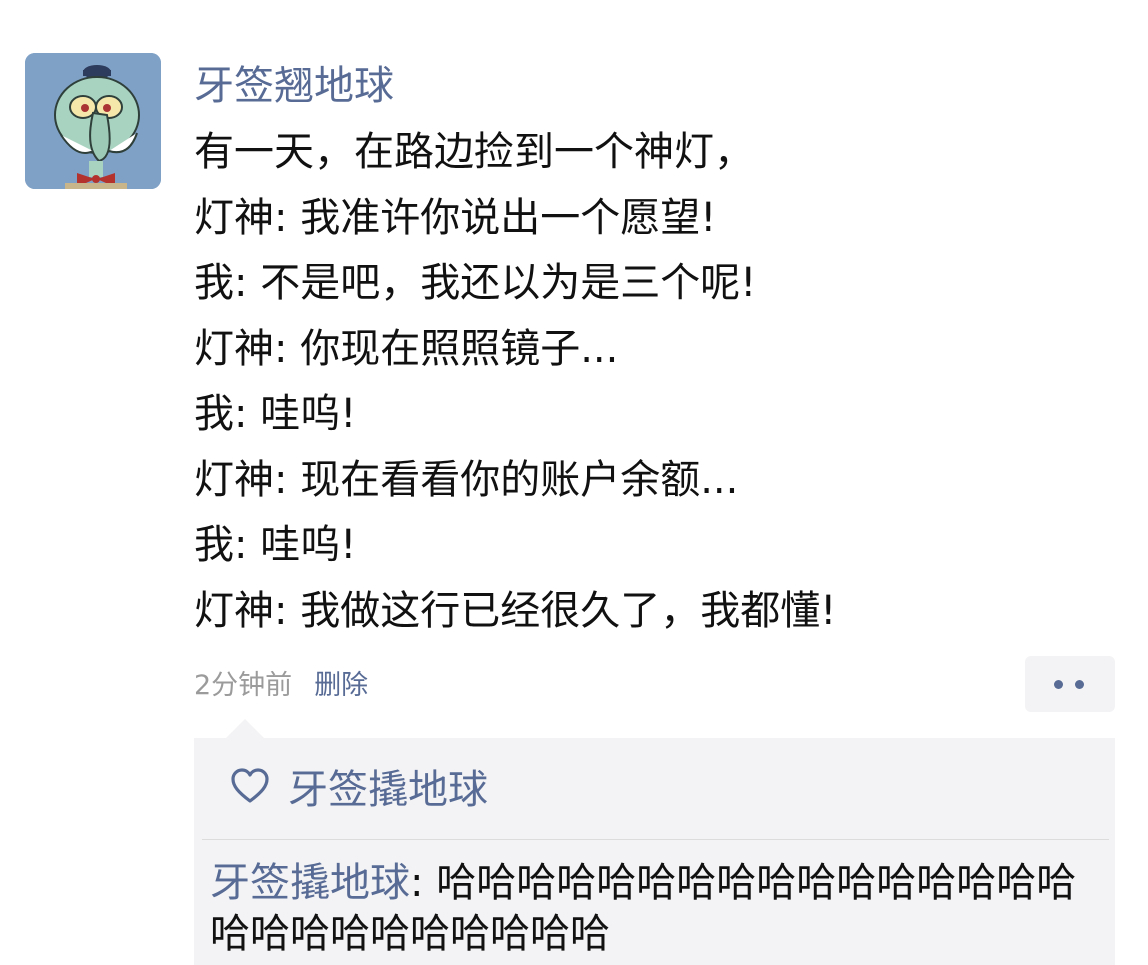  What do you see at coordinates (341, 685) in the screenshot?
I see `delete-button: 删除` at bounding box center [341, 685].